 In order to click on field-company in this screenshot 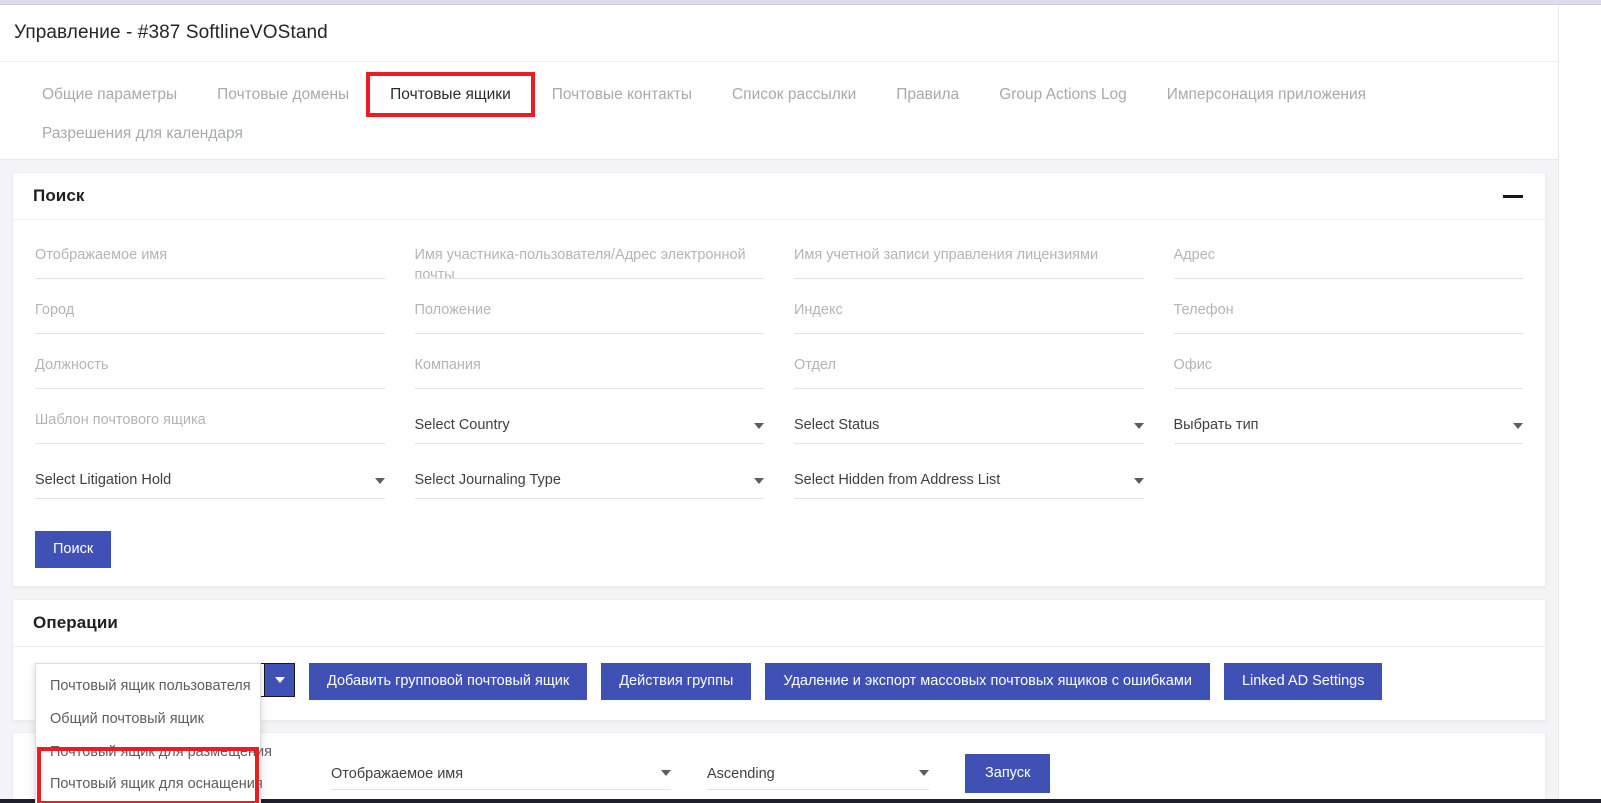, I will do `click(589, 371)`.